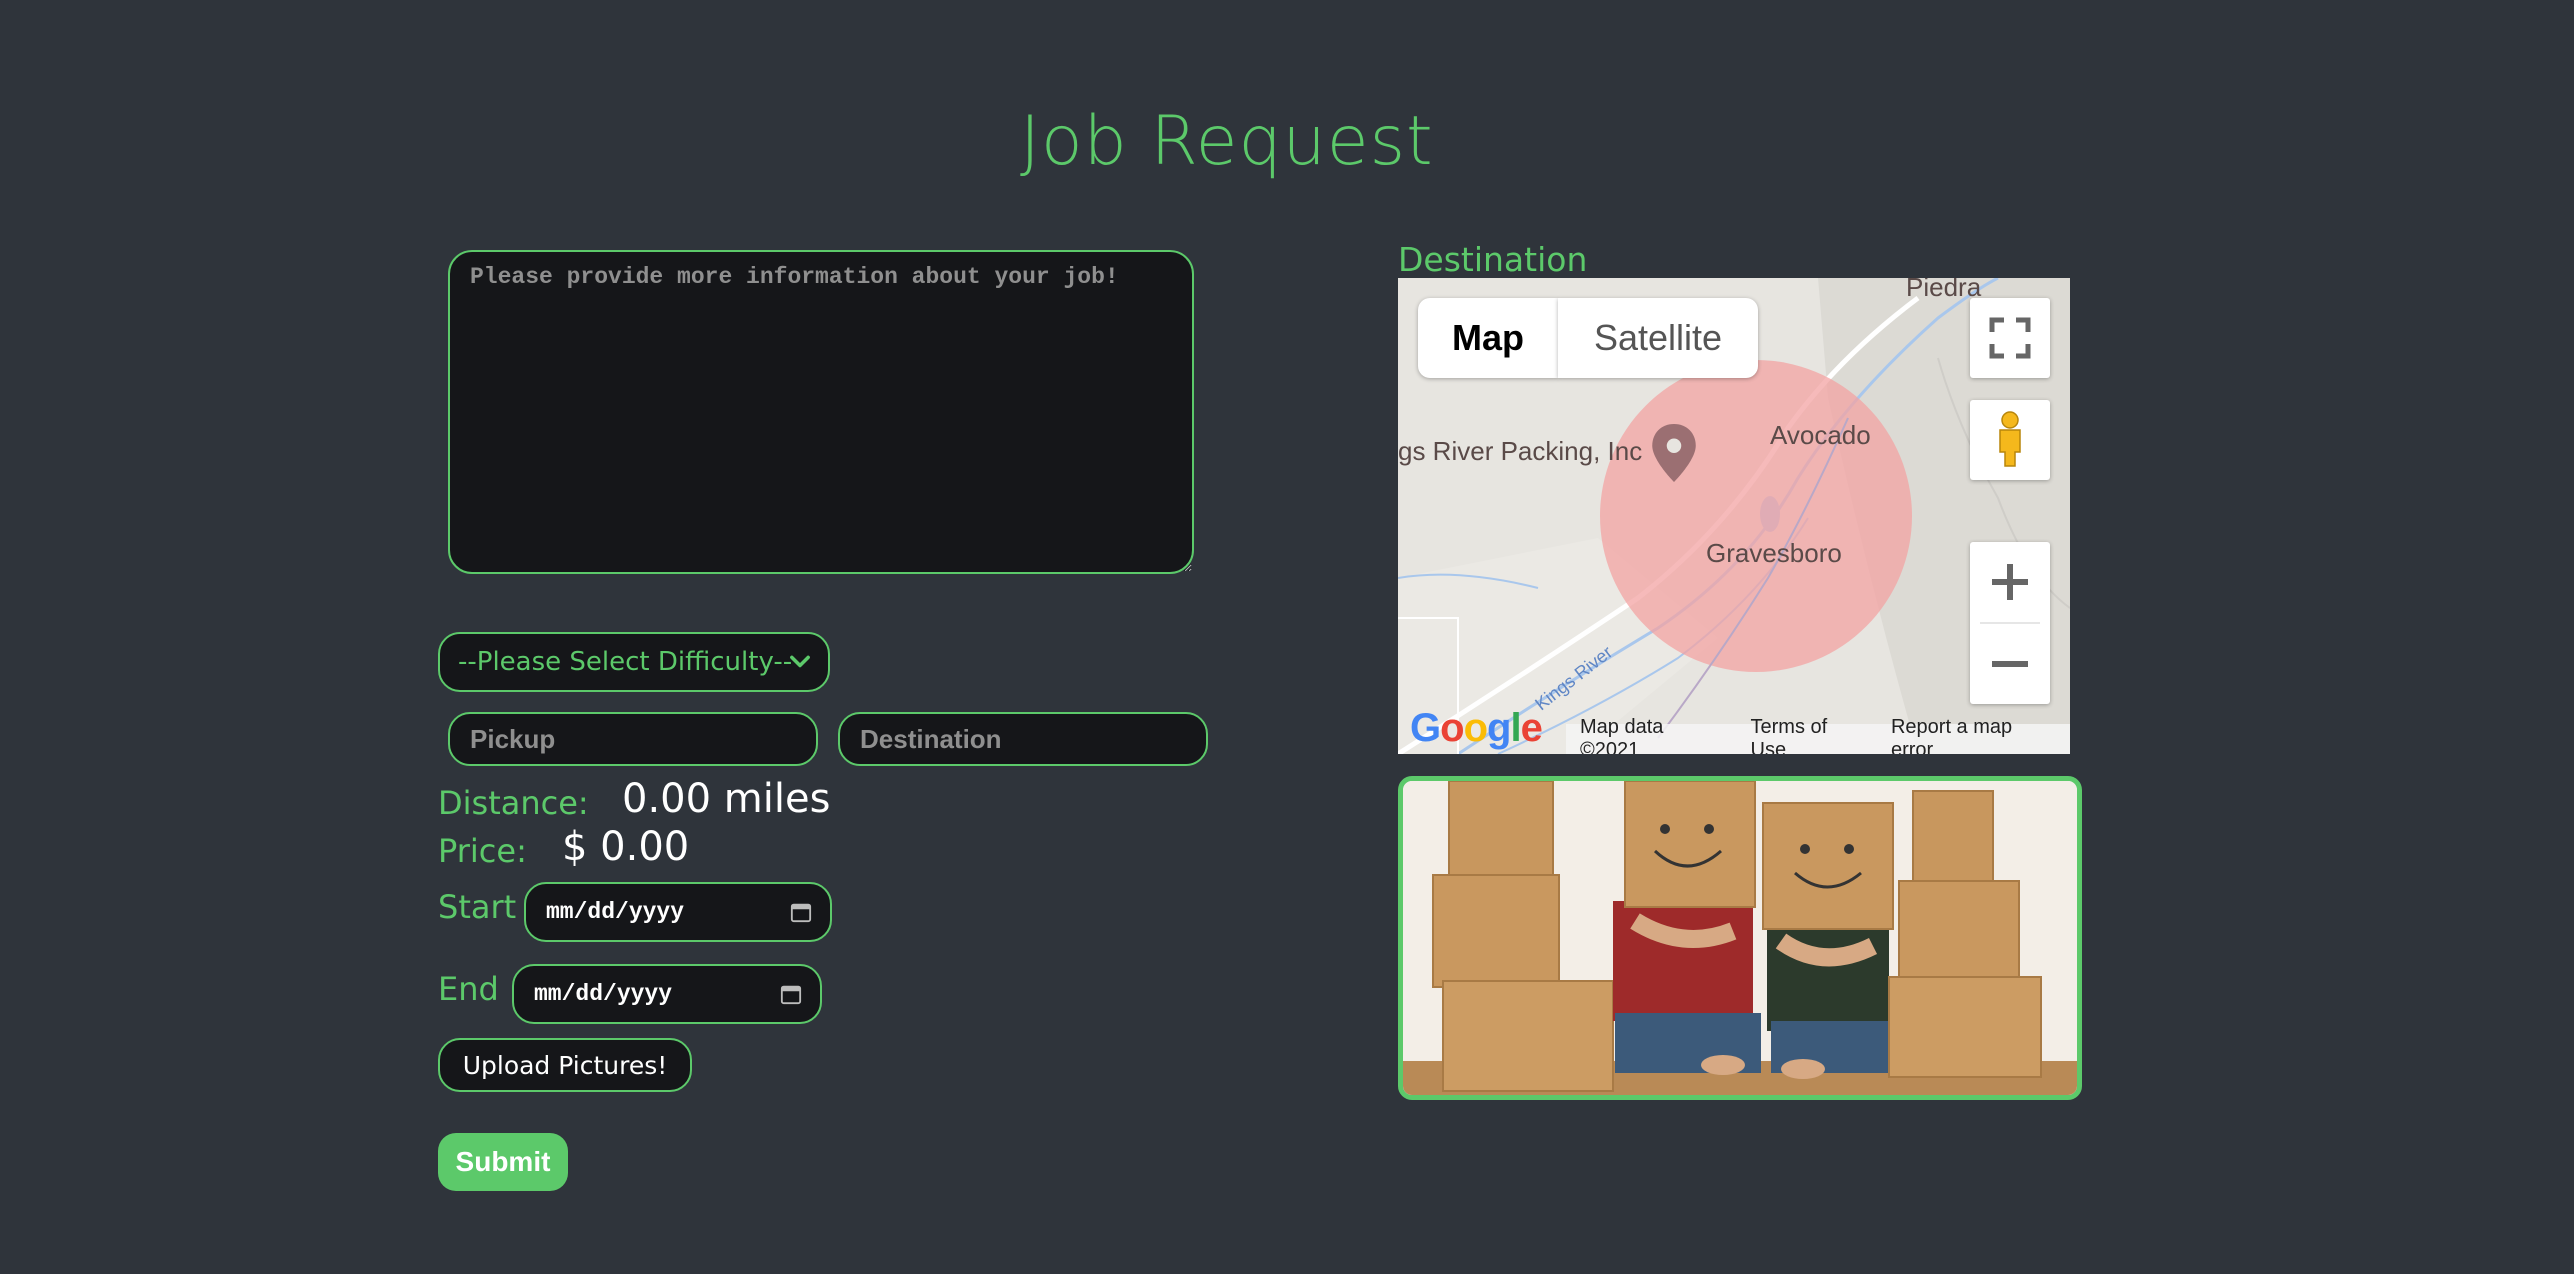  I want to click on difficulty-select: --Please Select Difficulty--, so click(634, 662).